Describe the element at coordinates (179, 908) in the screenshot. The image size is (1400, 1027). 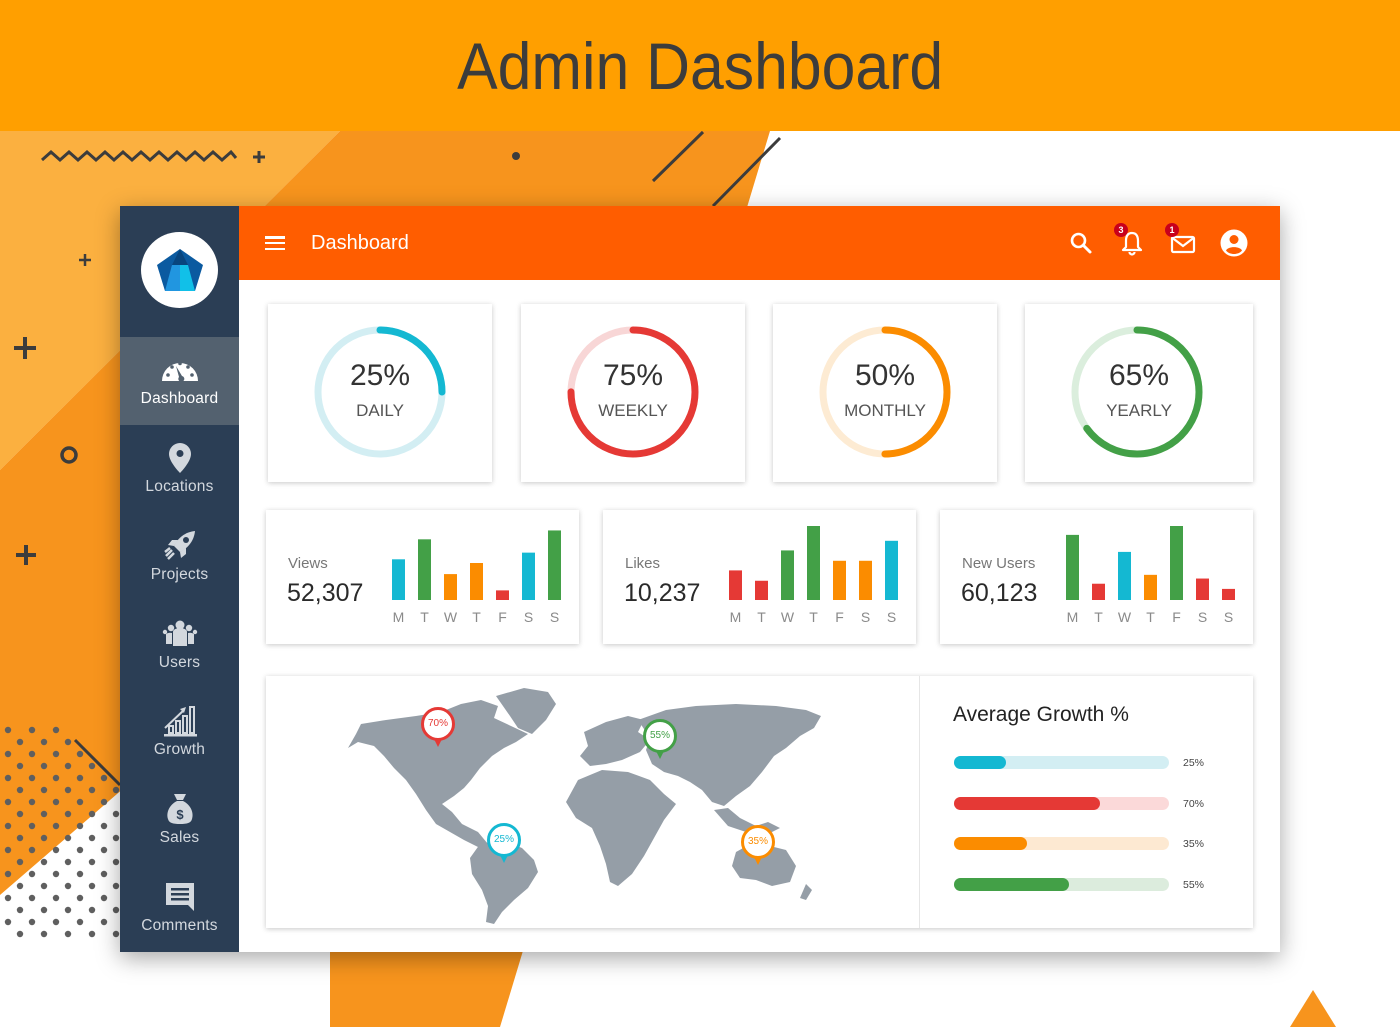
I see `sidebar-item-comments: Comments` at that location.